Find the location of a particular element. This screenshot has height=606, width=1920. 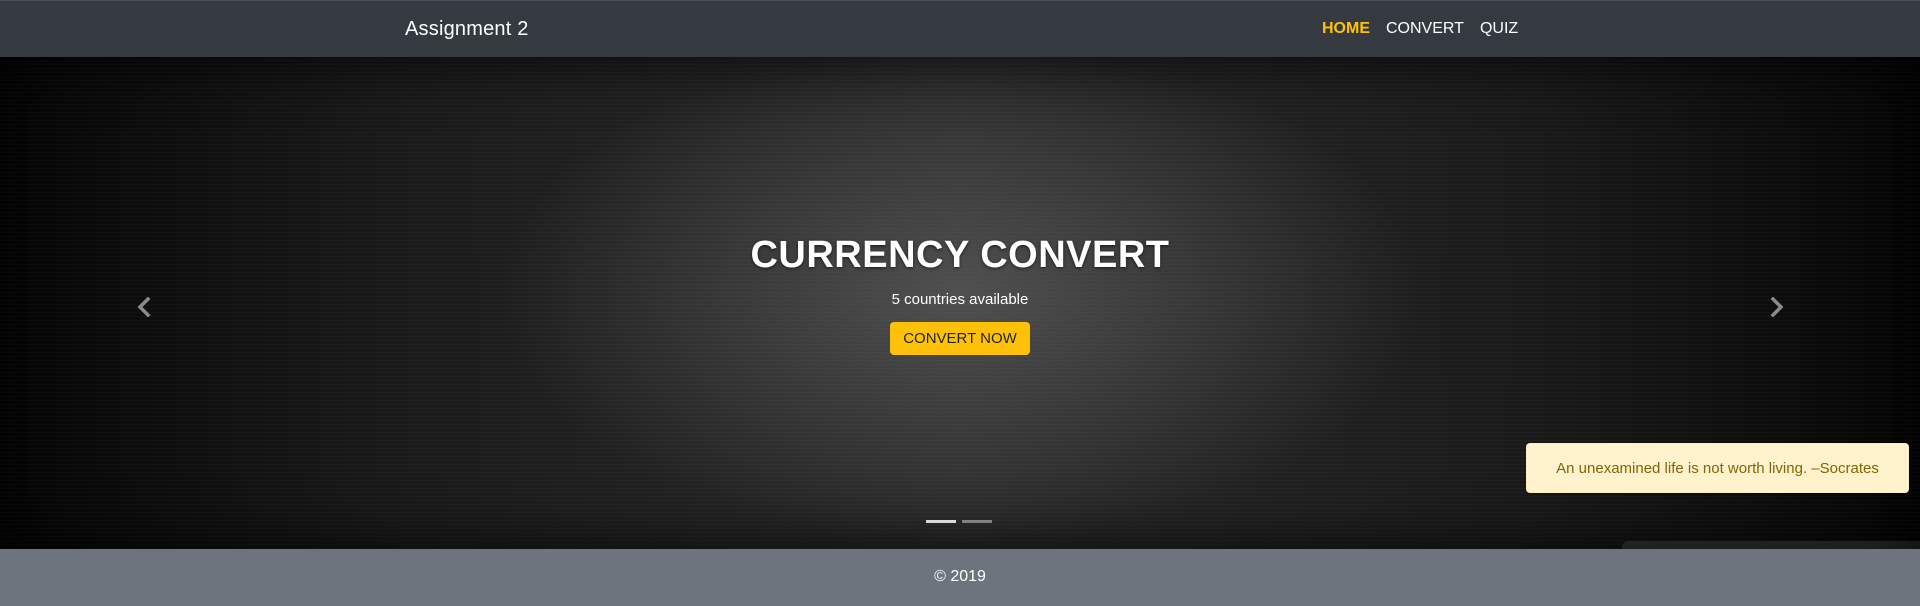

footer: © 2019 is located at coordinates (960, 577).